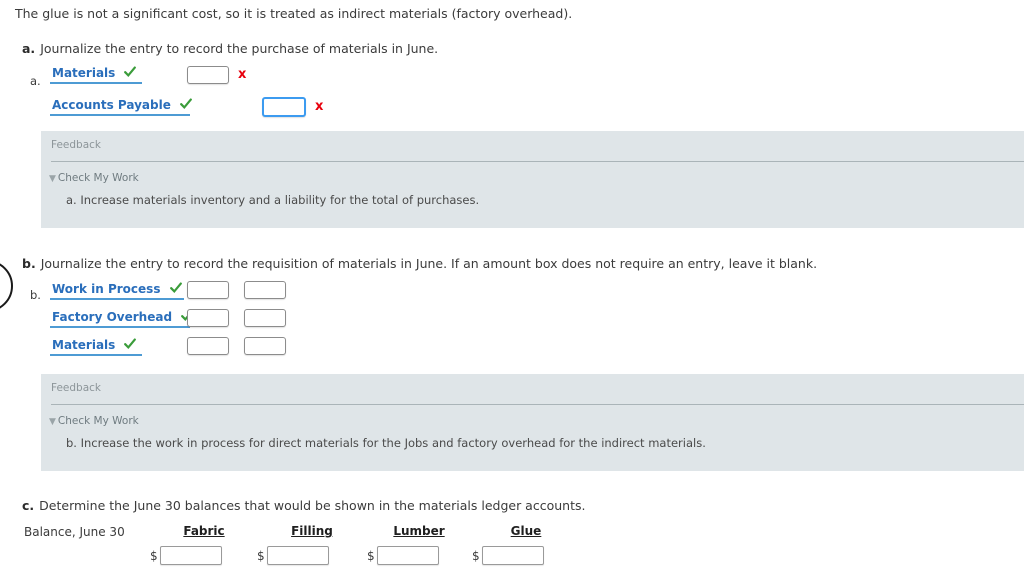 The height and width of the screenshot is (579, 1024). What do you see at coordinates (74, 532) in the screenshot?
I see `balance-row-label: Balance, June 30` at bounding box center [74, 532].